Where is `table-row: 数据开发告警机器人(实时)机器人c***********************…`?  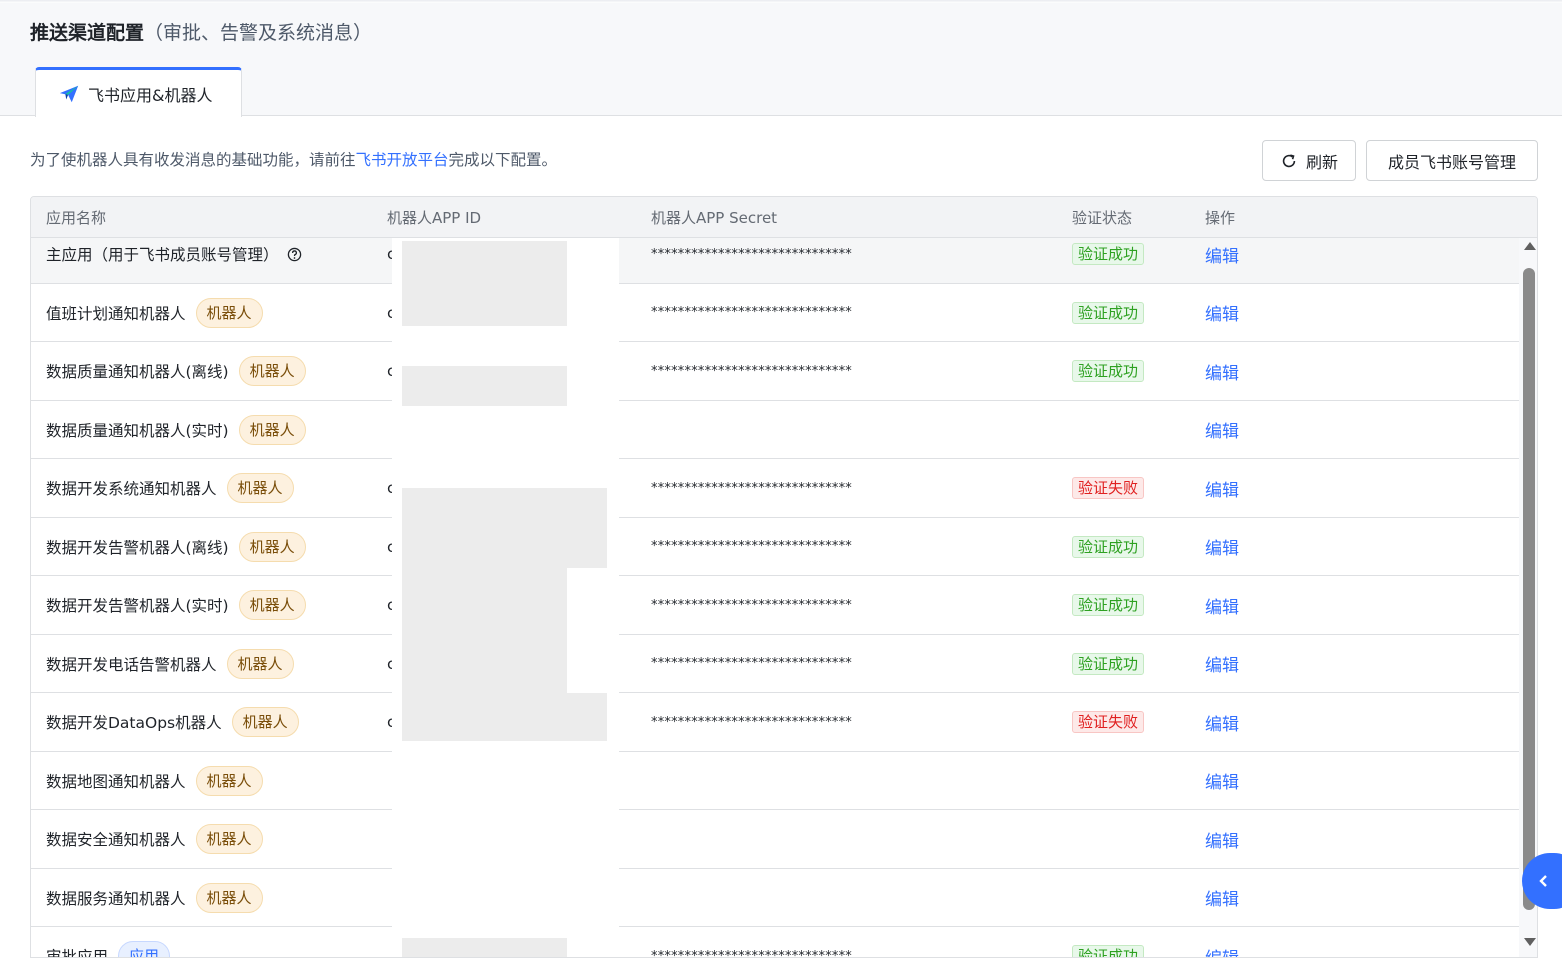 table-row: 数据开发告警机器人(实时)机器人c***********************… is located at coordinates (775, 605).